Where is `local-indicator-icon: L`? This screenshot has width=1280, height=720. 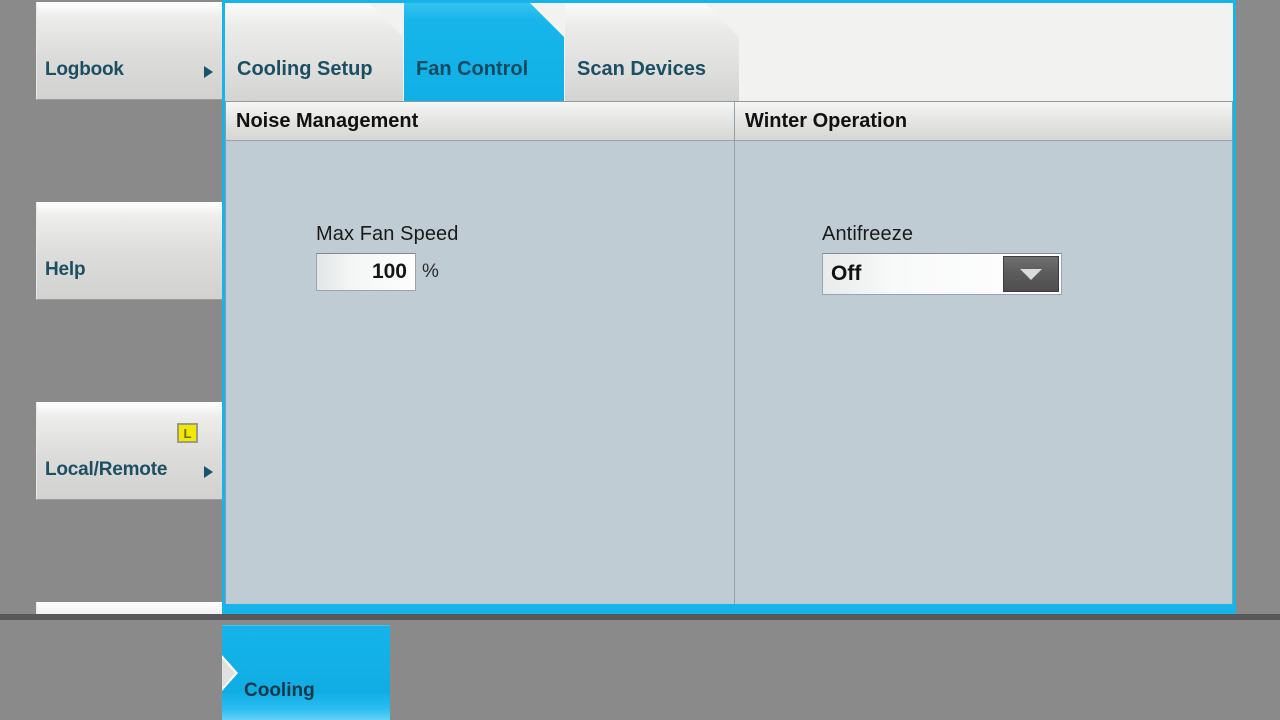
local-indicator-icon: L is located at coordinates (187, 433).